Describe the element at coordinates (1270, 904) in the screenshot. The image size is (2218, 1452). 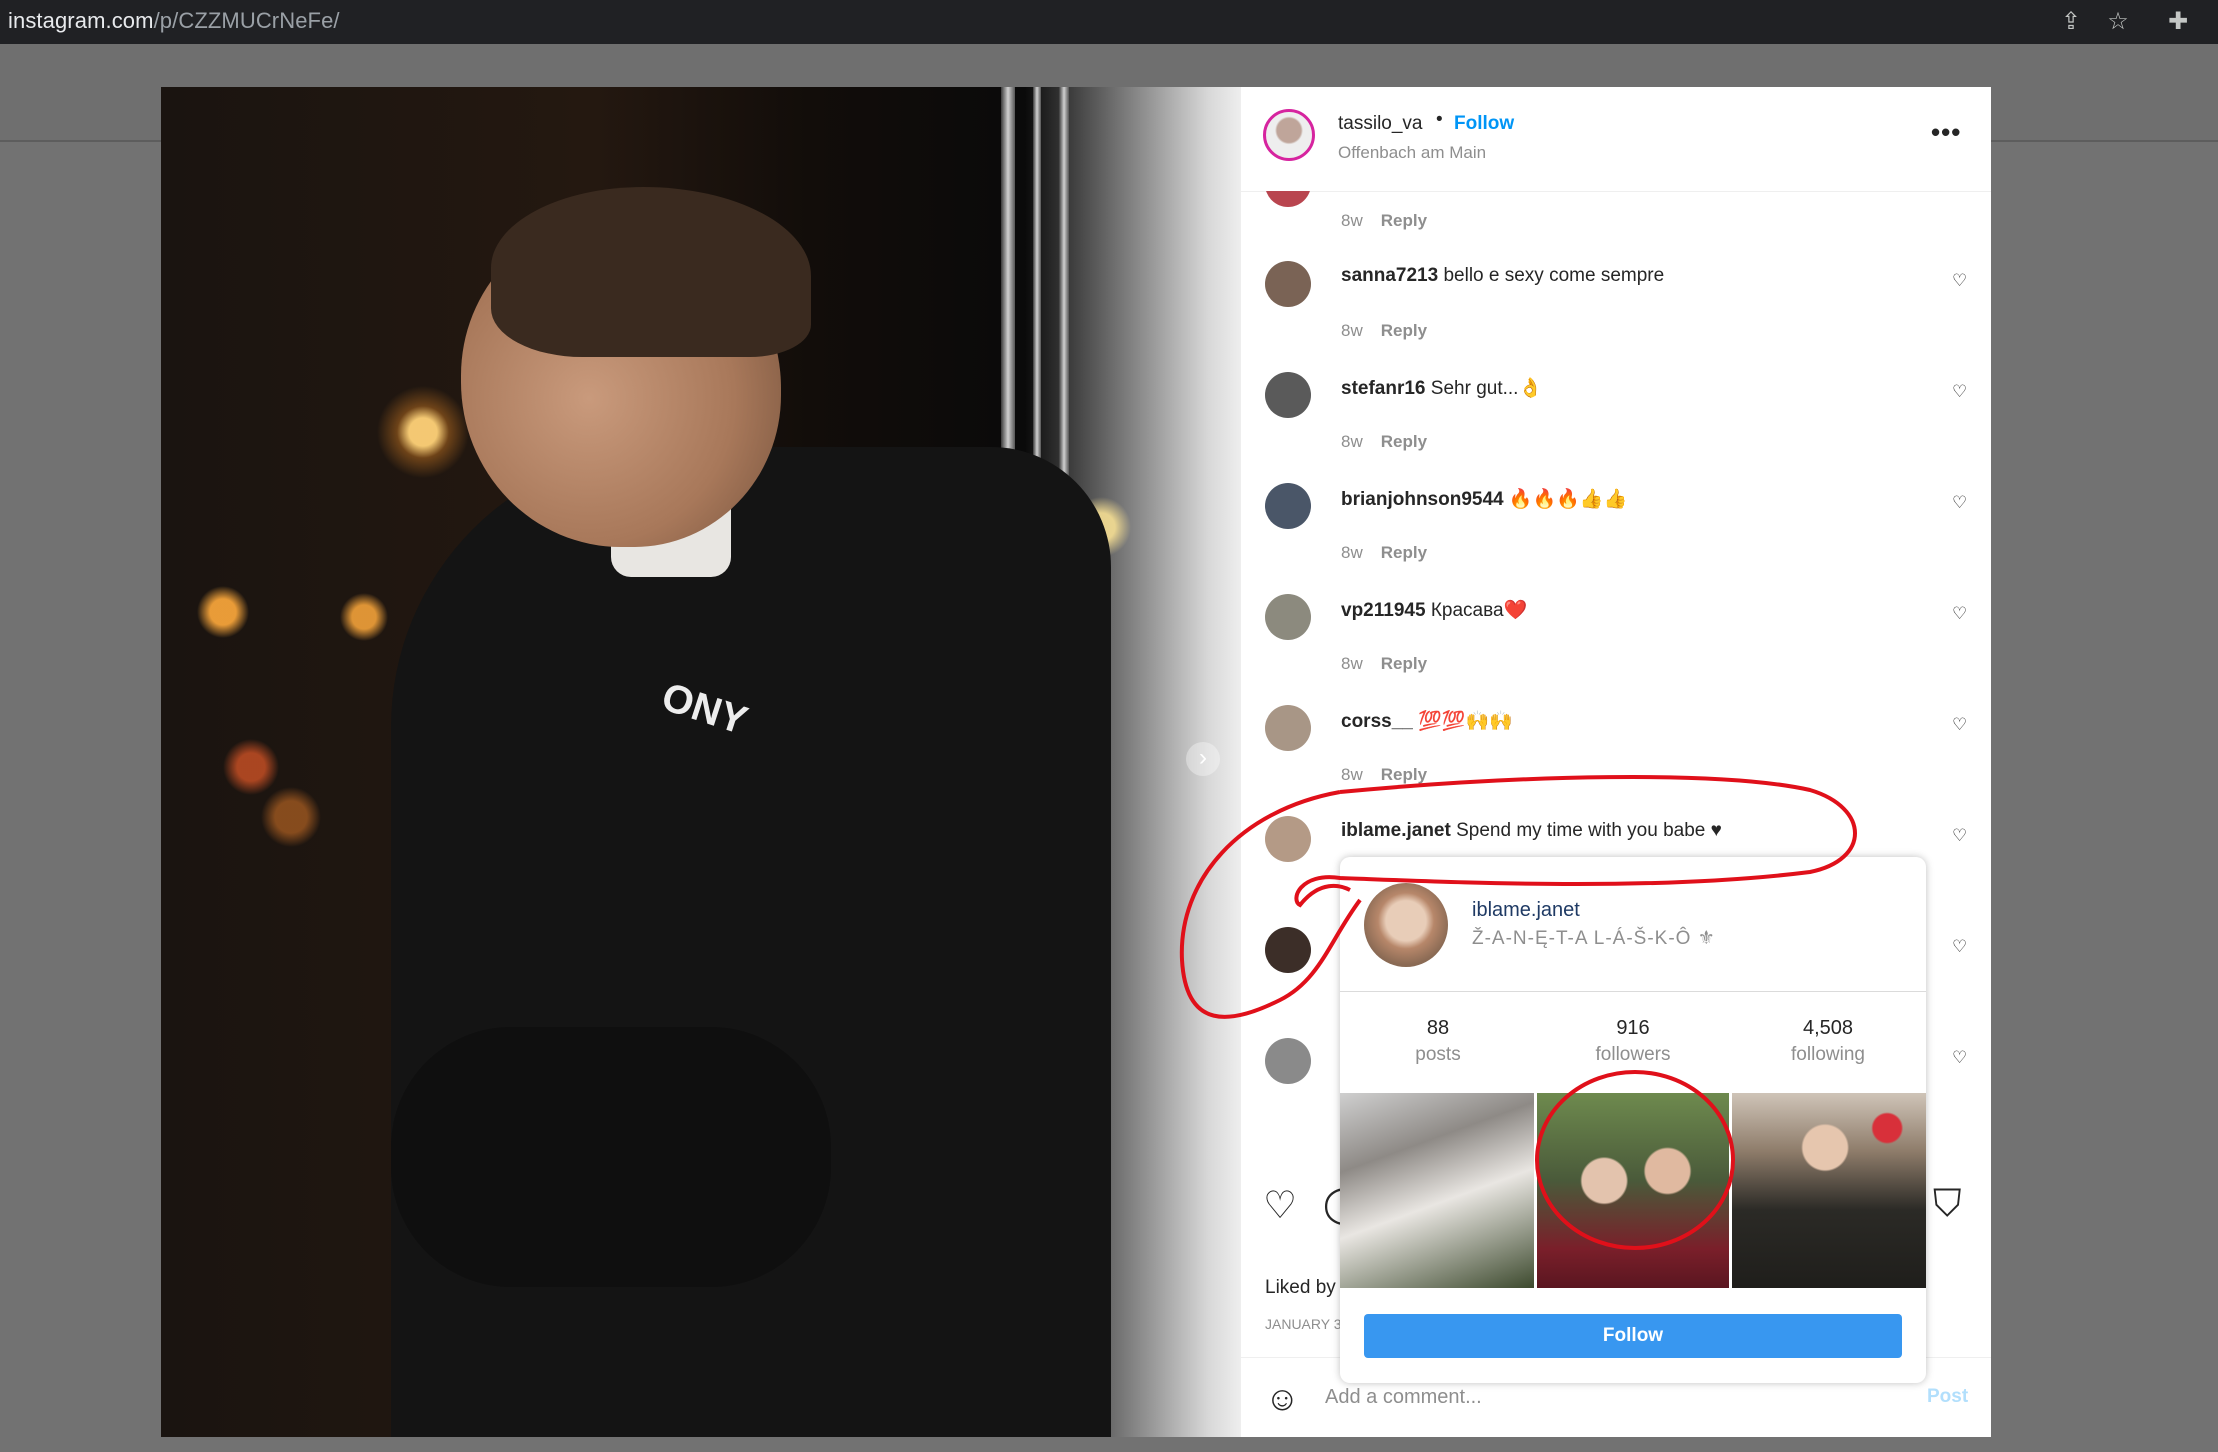
I see `annotation-loop-left` at that location.